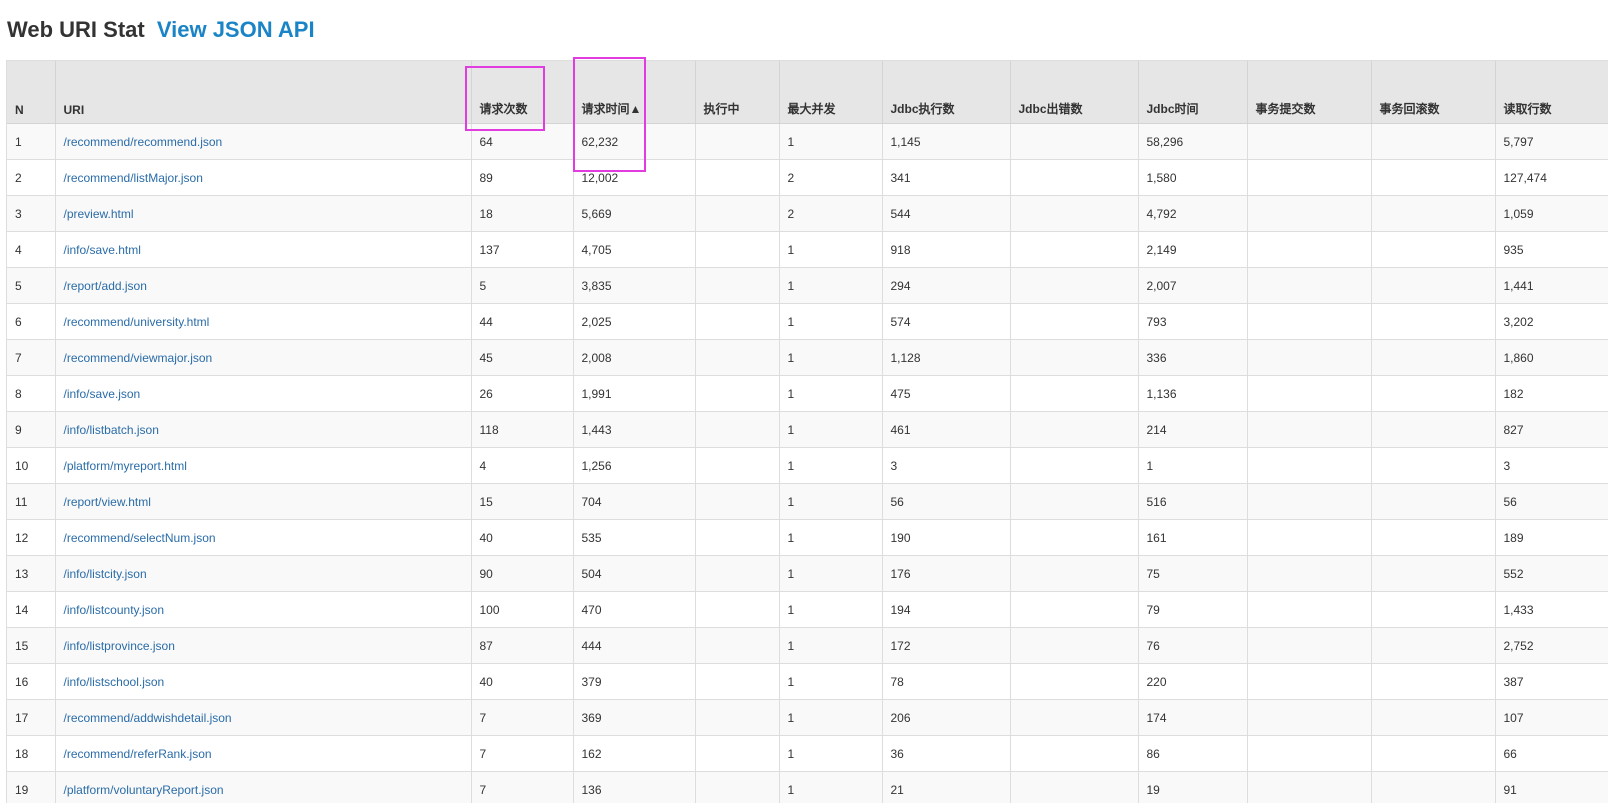 This screenshot has height=803, width=1608. Describe the element at coordinates (946, 92) in the screenshot. I see `column-header-jdbc-exec-count: Jdbc执行数` at that location.